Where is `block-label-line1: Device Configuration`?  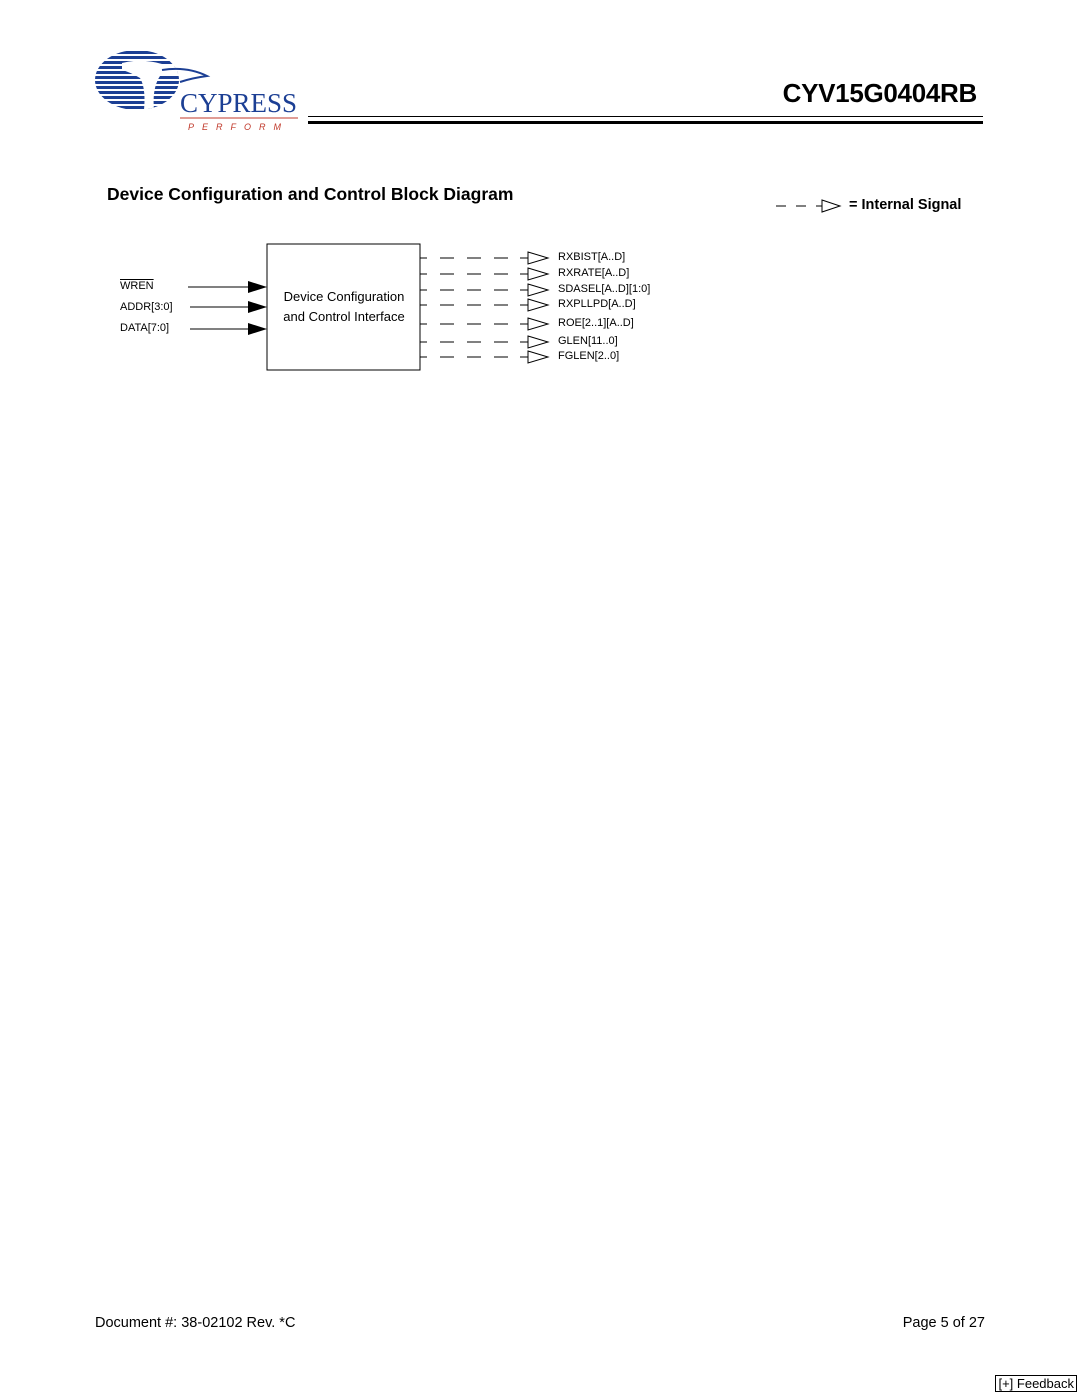 block-label-line1: Device Configuration is located at coordinates (344, 296).